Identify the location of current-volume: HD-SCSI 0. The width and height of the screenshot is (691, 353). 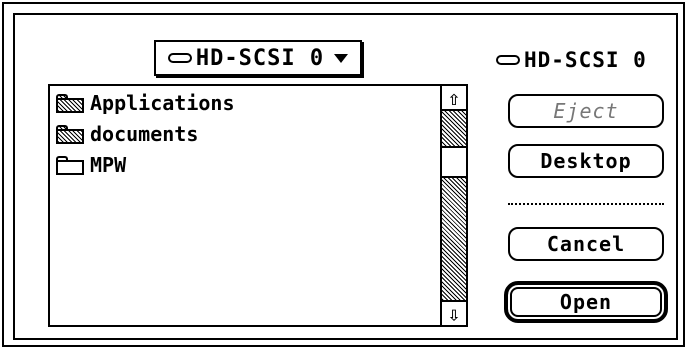
(571, 60).